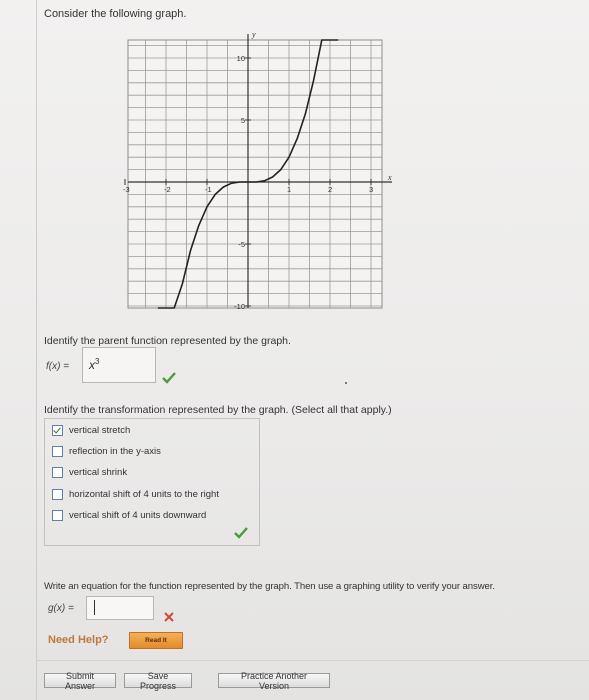 This screenshot has width=589, height=700. Describe the element at coordinates (152, 482) in the screenshot. I see `transformation-options-panel` at that location.